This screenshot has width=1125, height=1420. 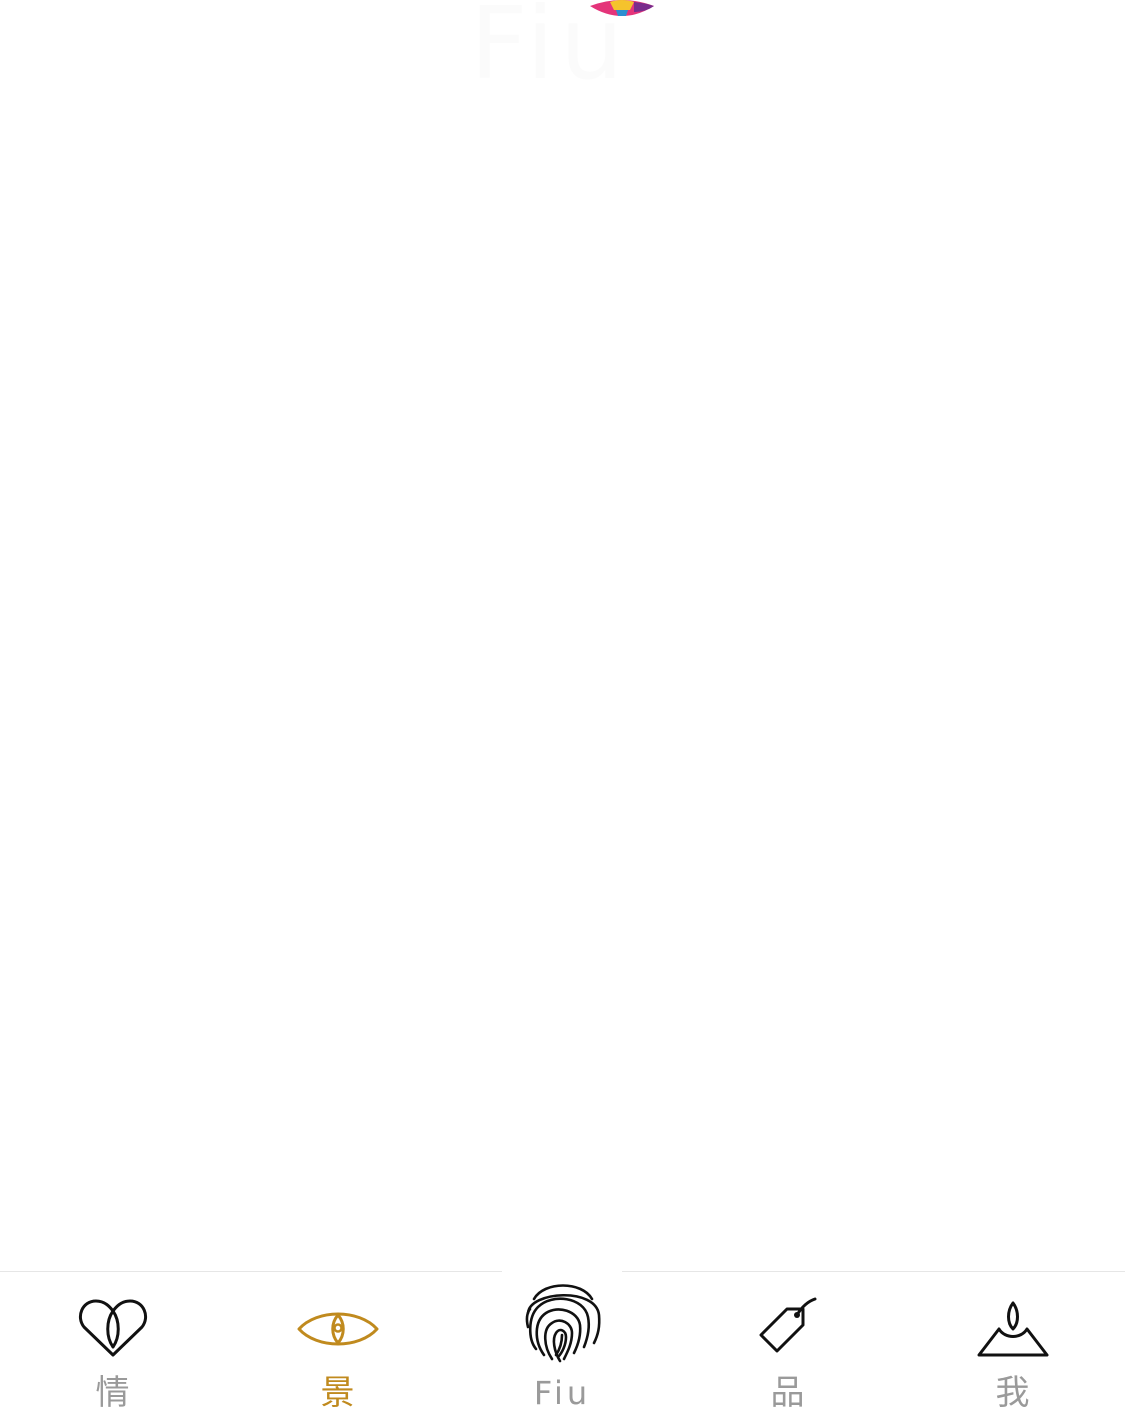 I want to click on tab-jing-label: 景, so click(x=337, y=1393).